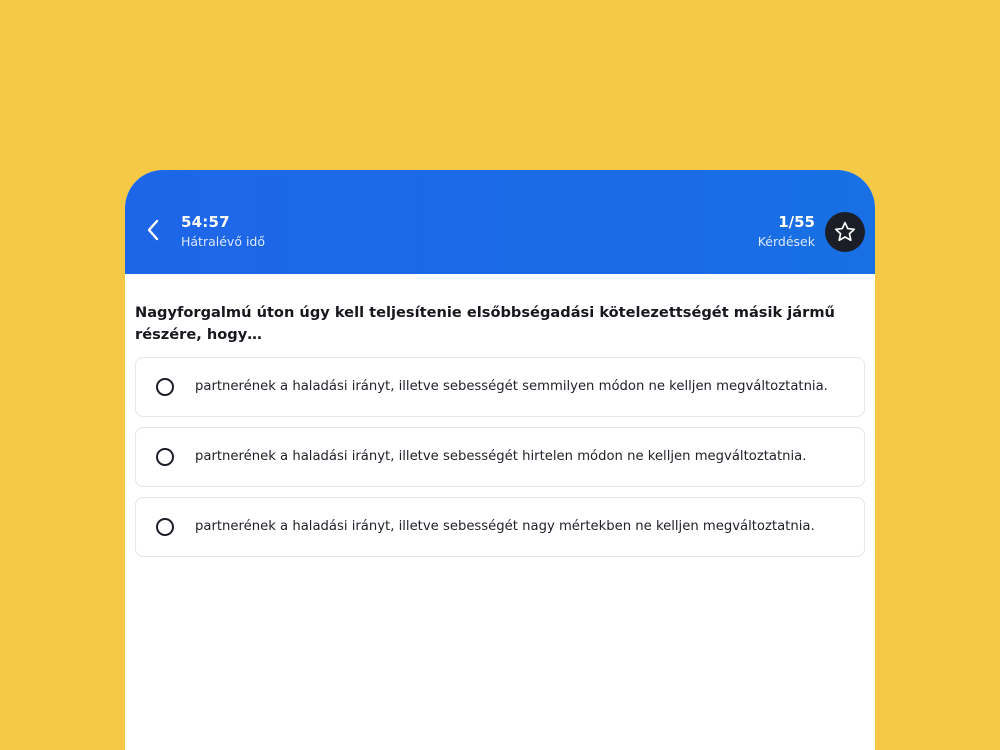 This screenshot has width=1000, height=750. I want to click on chevron-left-icon, so click(153, 230).